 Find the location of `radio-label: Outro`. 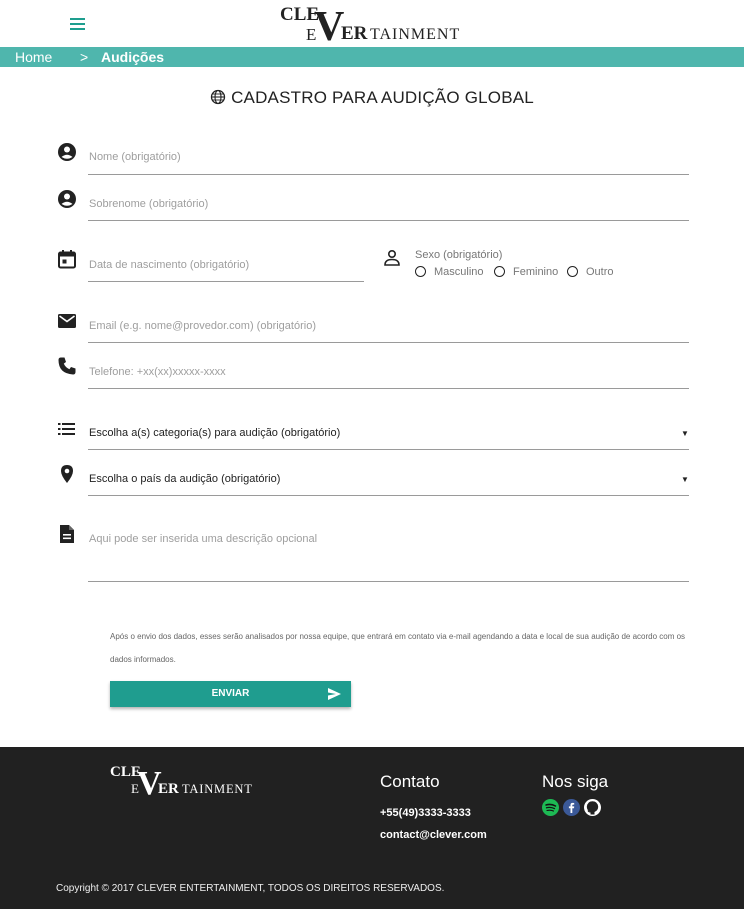

radio-label: Outro is located at coordinates (600, 272).